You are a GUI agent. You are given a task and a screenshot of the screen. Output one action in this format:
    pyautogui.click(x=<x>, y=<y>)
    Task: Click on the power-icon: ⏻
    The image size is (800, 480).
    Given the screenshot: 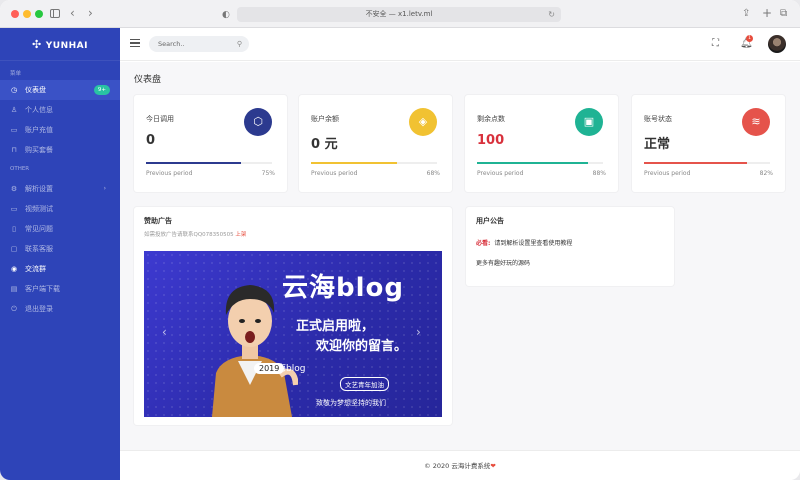 What is the action you would take?
    pyautogui.click(x=14, y=309)
    